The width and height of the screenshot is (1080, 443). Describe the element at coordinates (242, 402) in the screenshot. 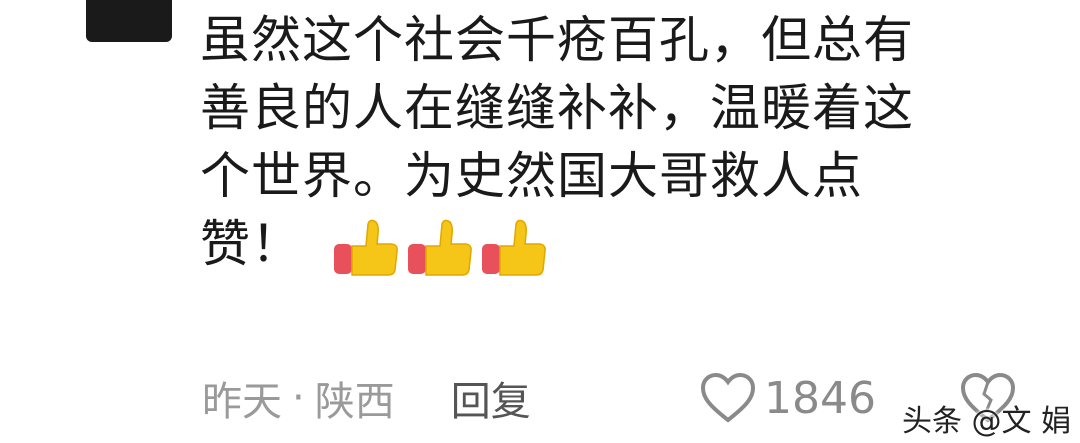

I see `comment-time: 昨天` at that location.